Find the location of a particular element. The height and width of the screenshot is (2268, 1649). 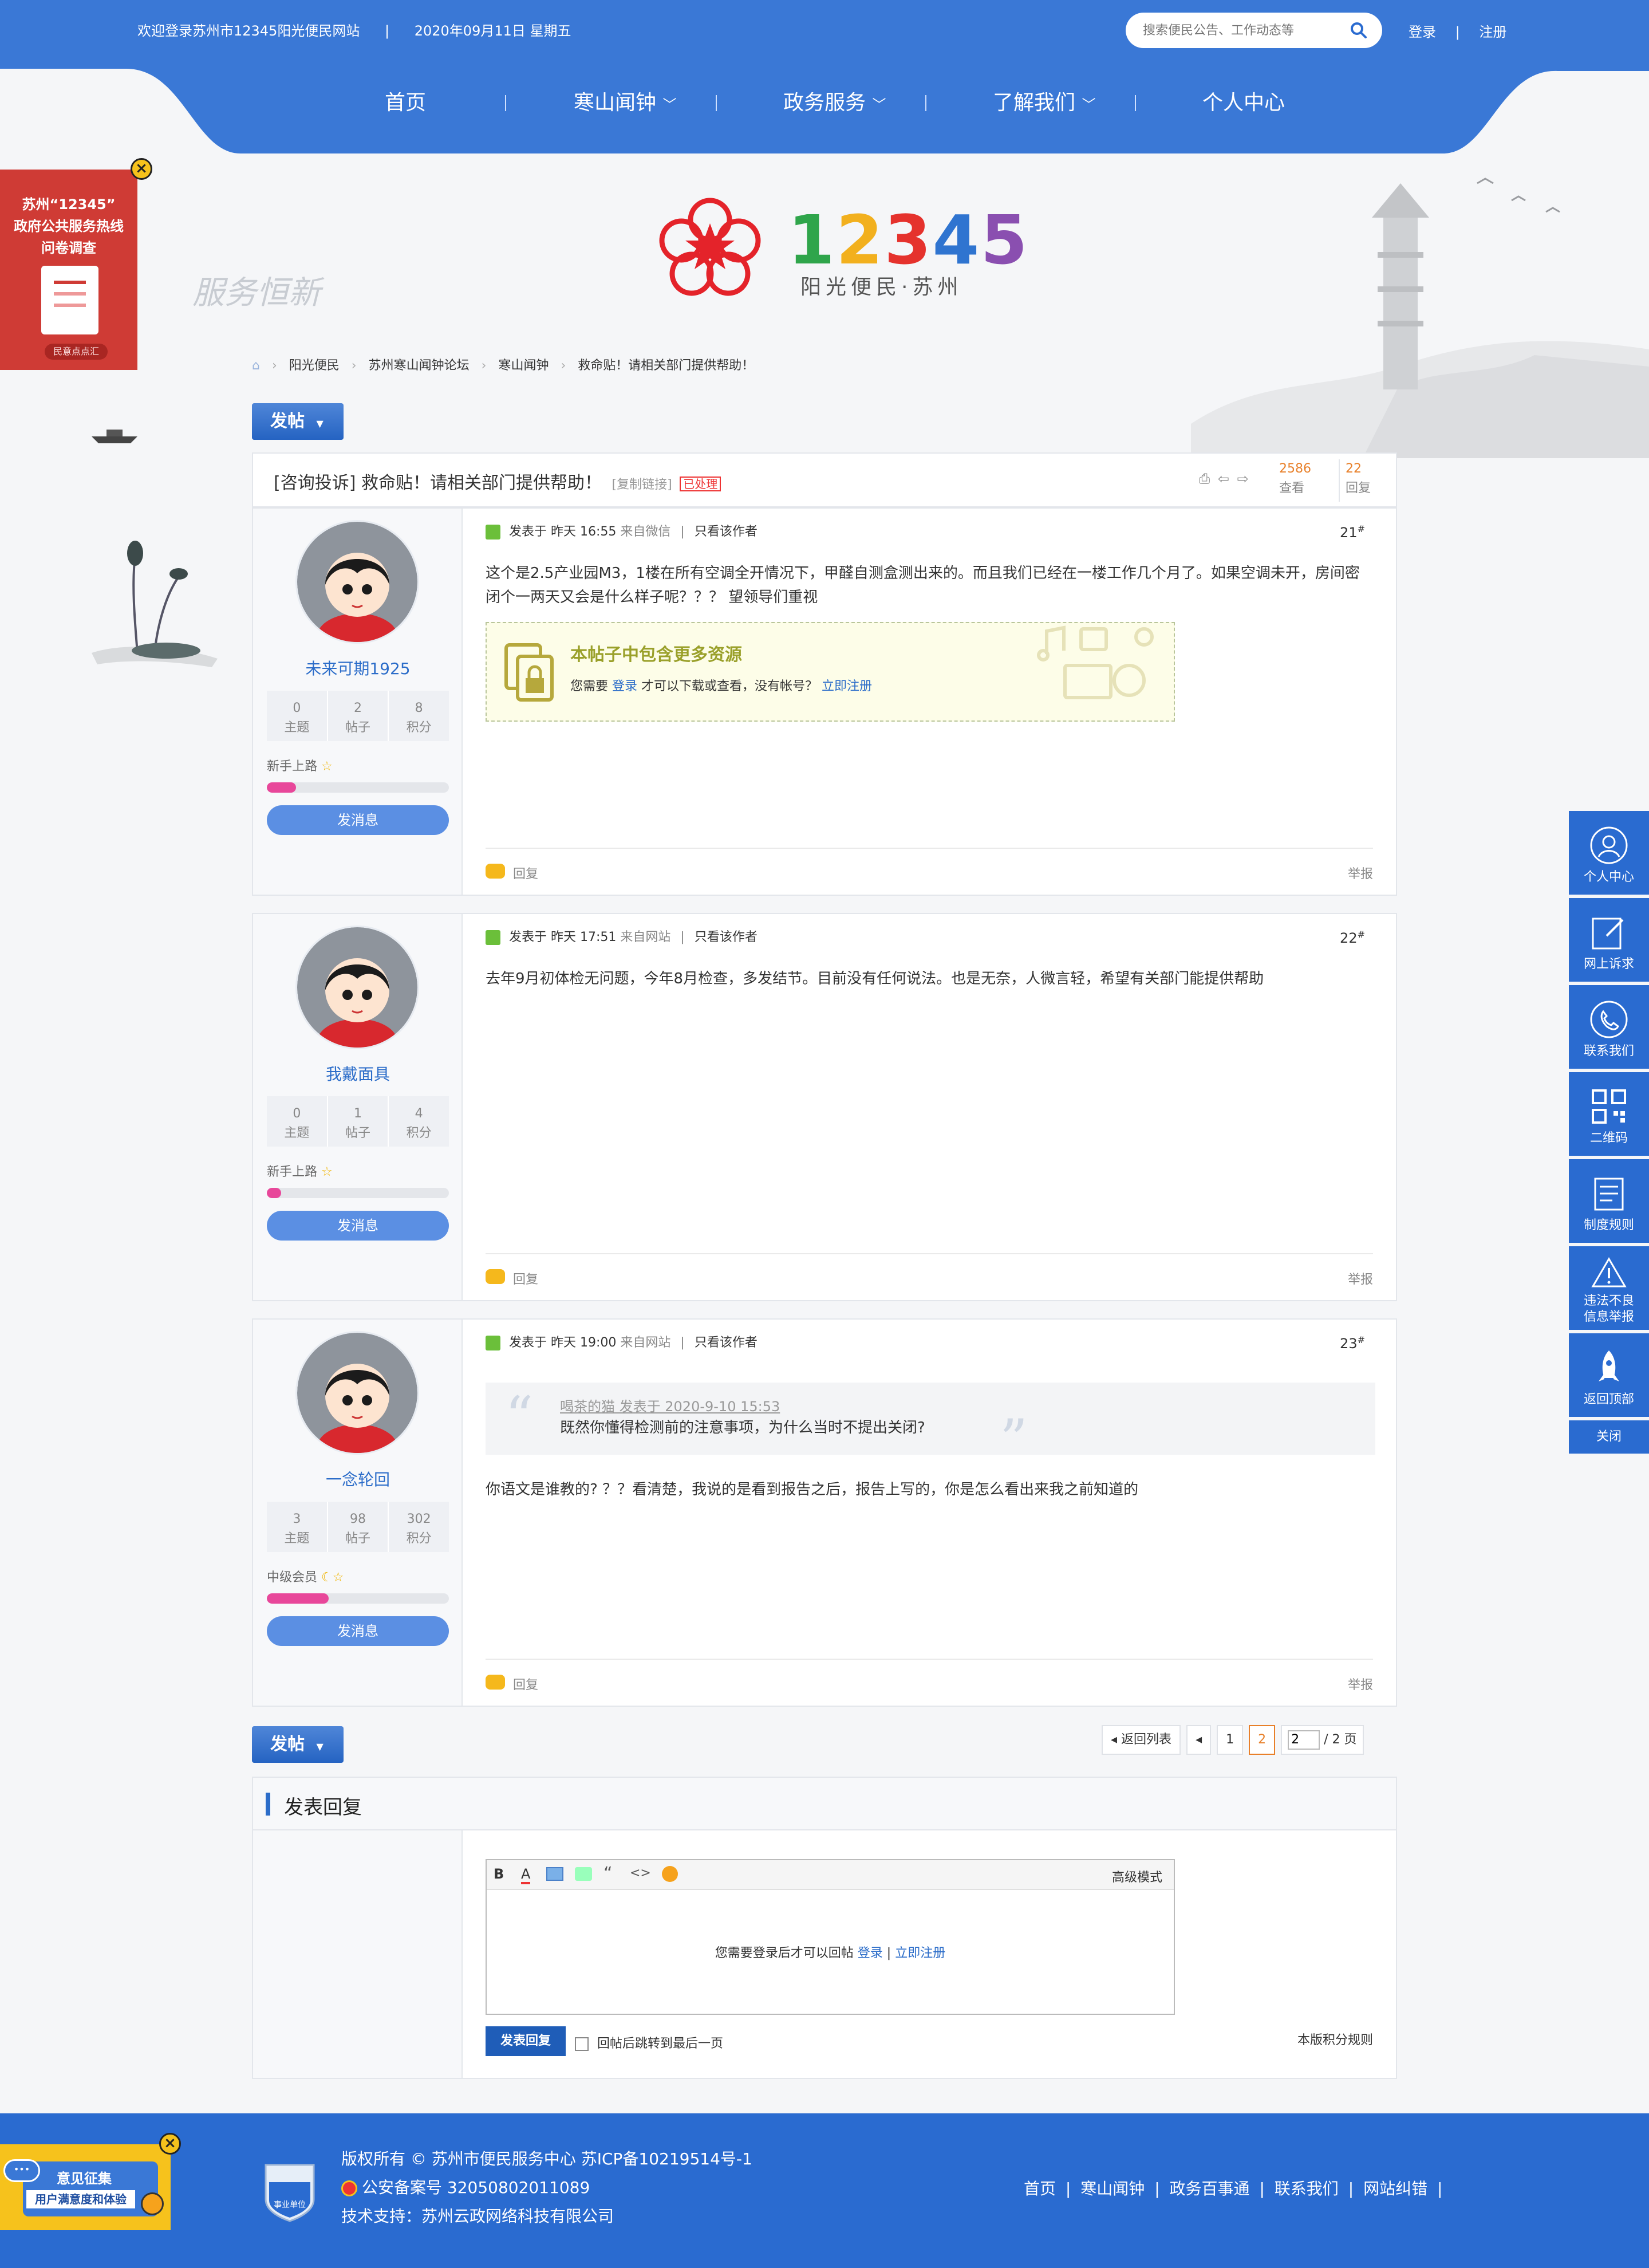

side-rules: 制度规则 is located at coordinates (1609, 1201).